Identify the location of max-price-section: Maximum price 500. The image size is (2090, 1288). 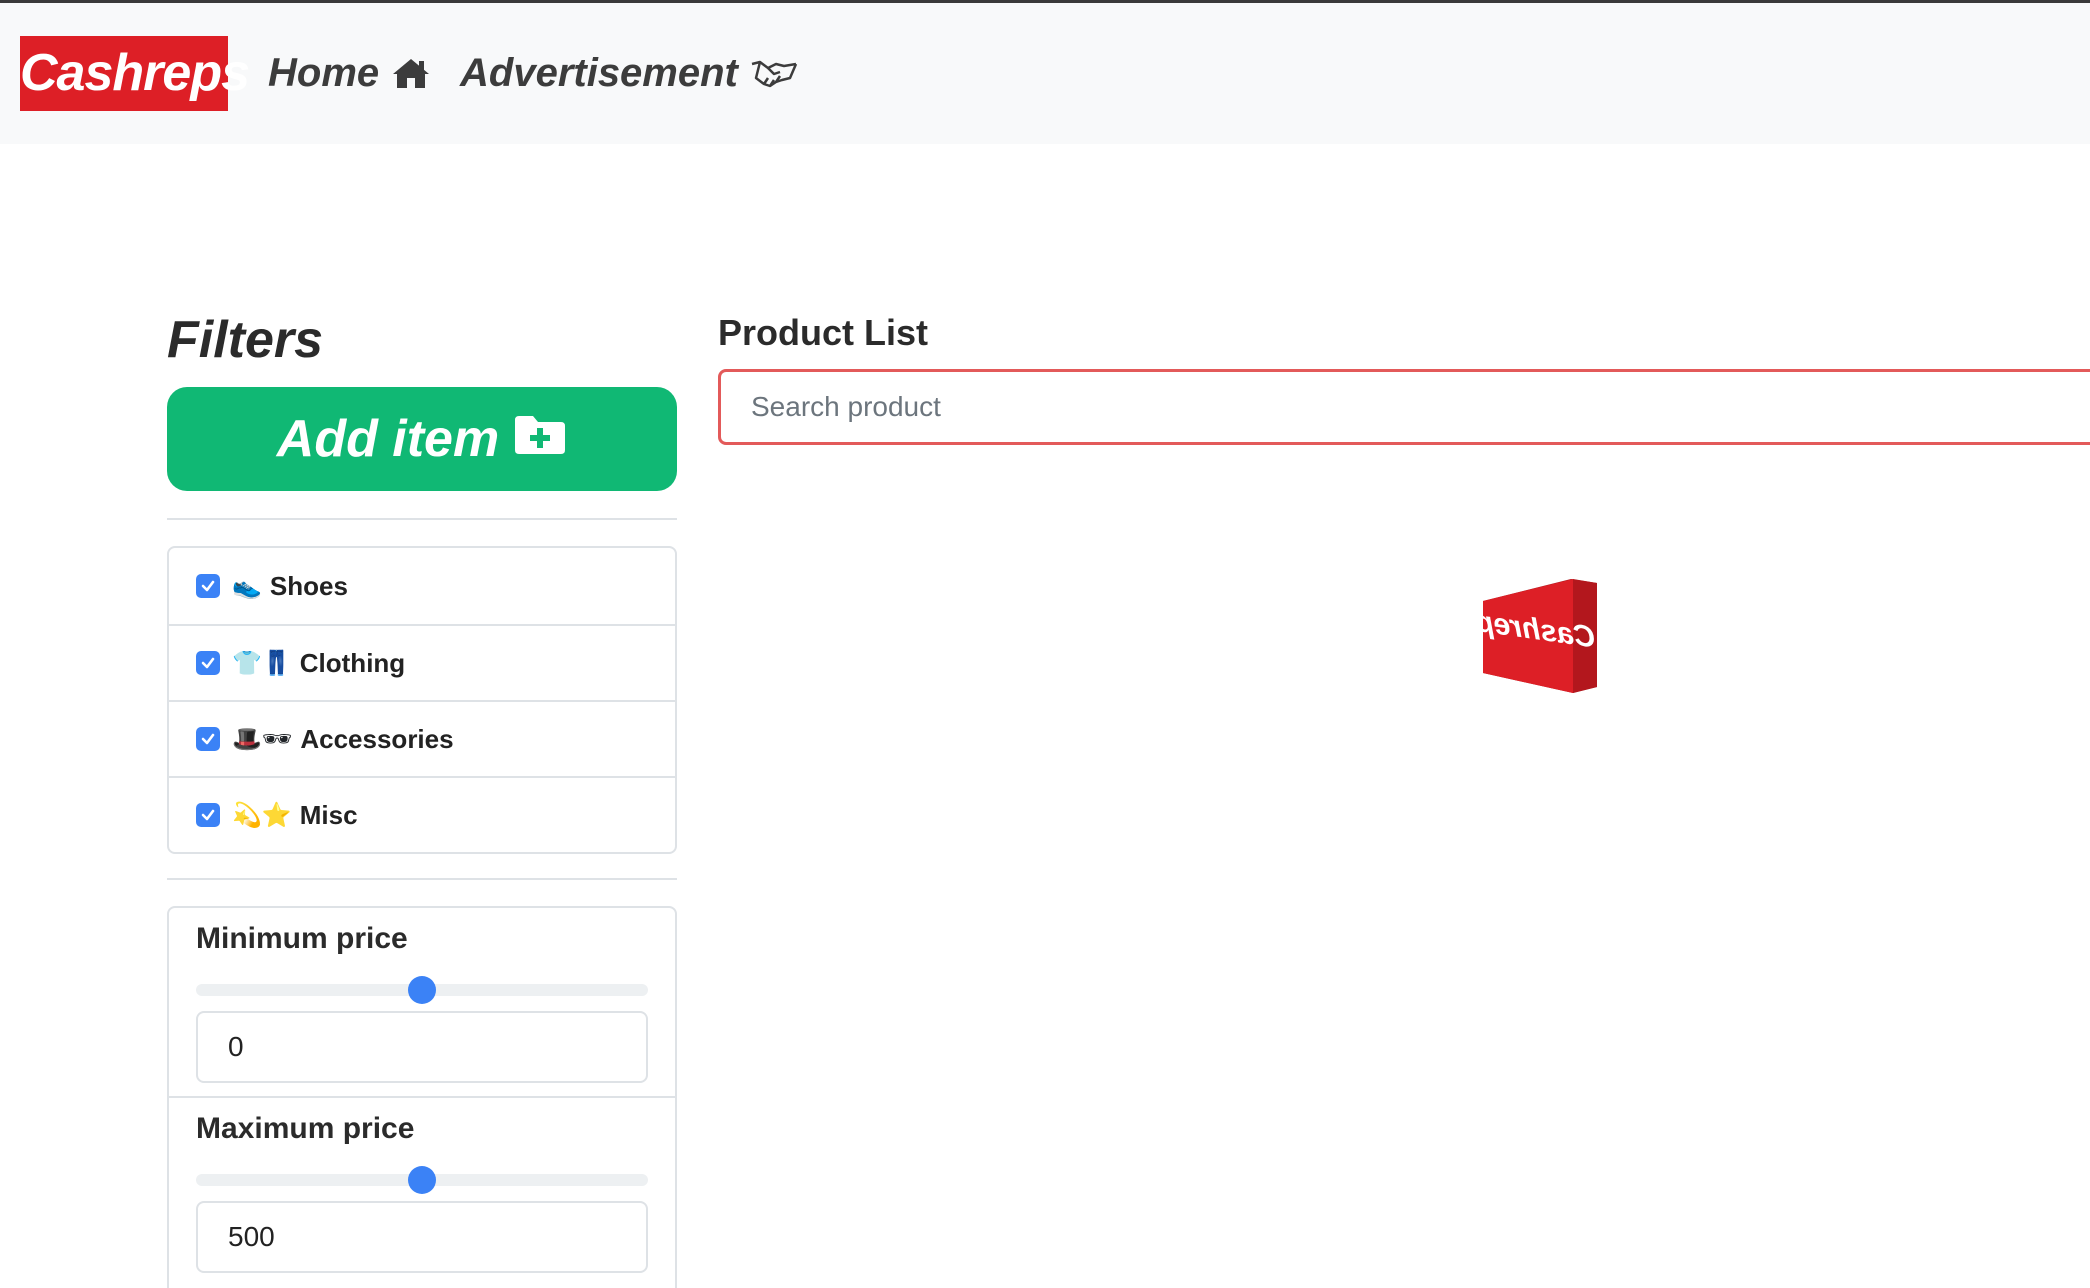
(422, 1193).